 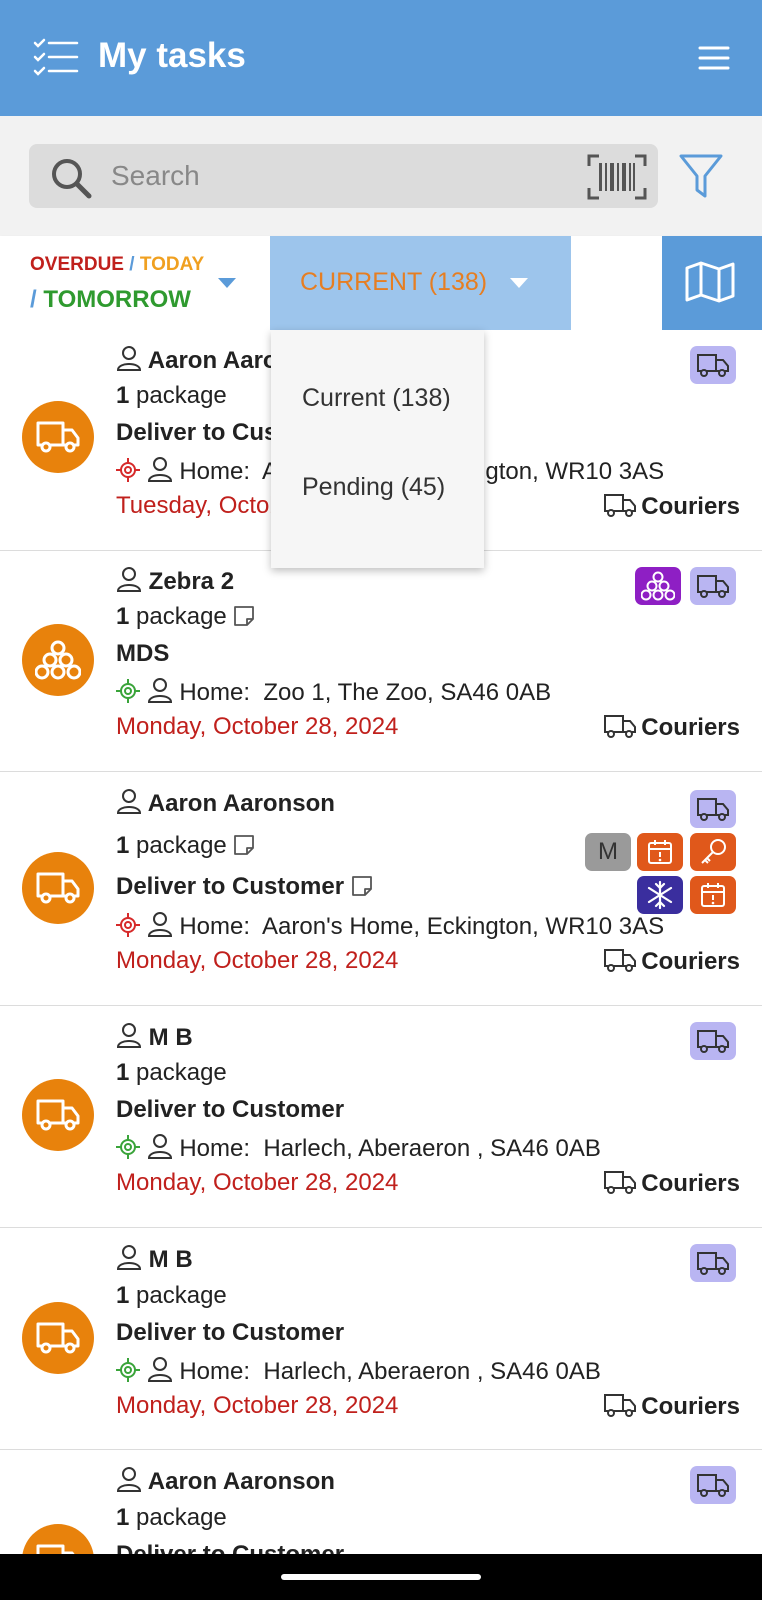 I want to click on task-address: Home: Aaron's Home, Eckington, WR10 3AS, so click(x=390, y=926).